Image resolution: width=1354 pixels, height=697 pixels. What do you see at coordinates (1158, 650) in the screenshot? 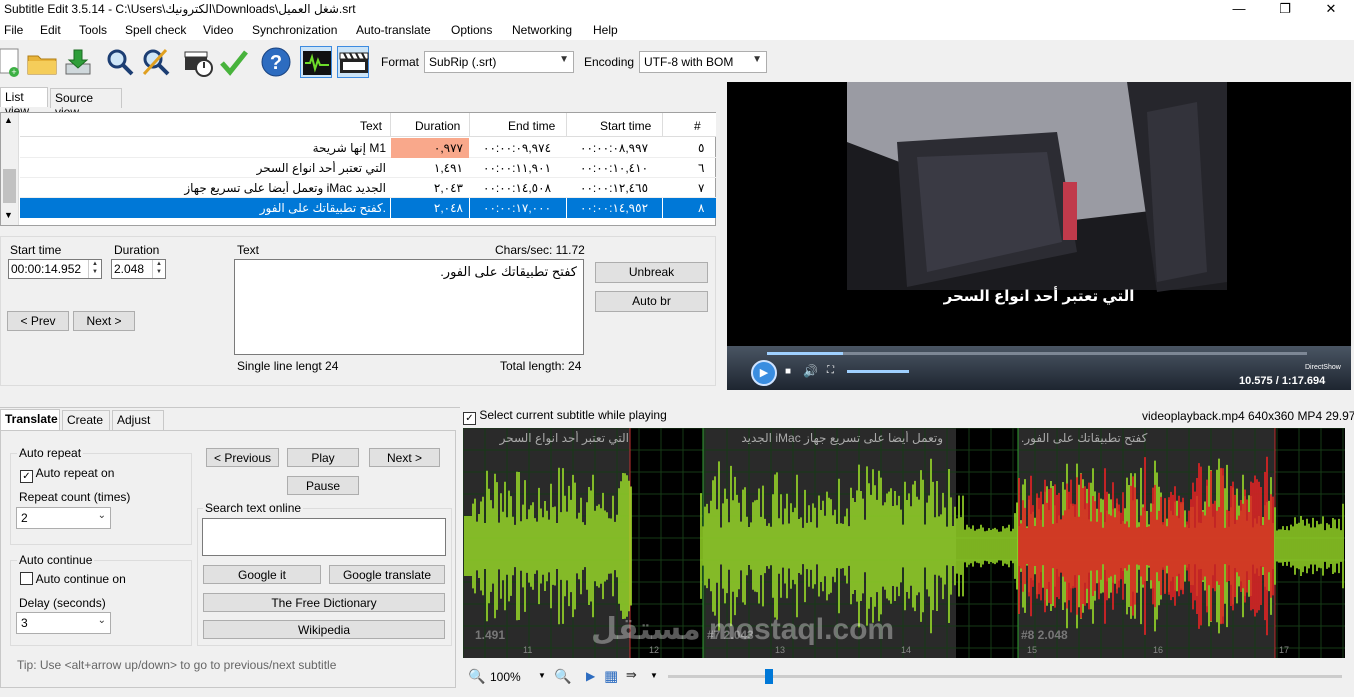
I see `time-tick: 16` at bounding box center [1158, 650].